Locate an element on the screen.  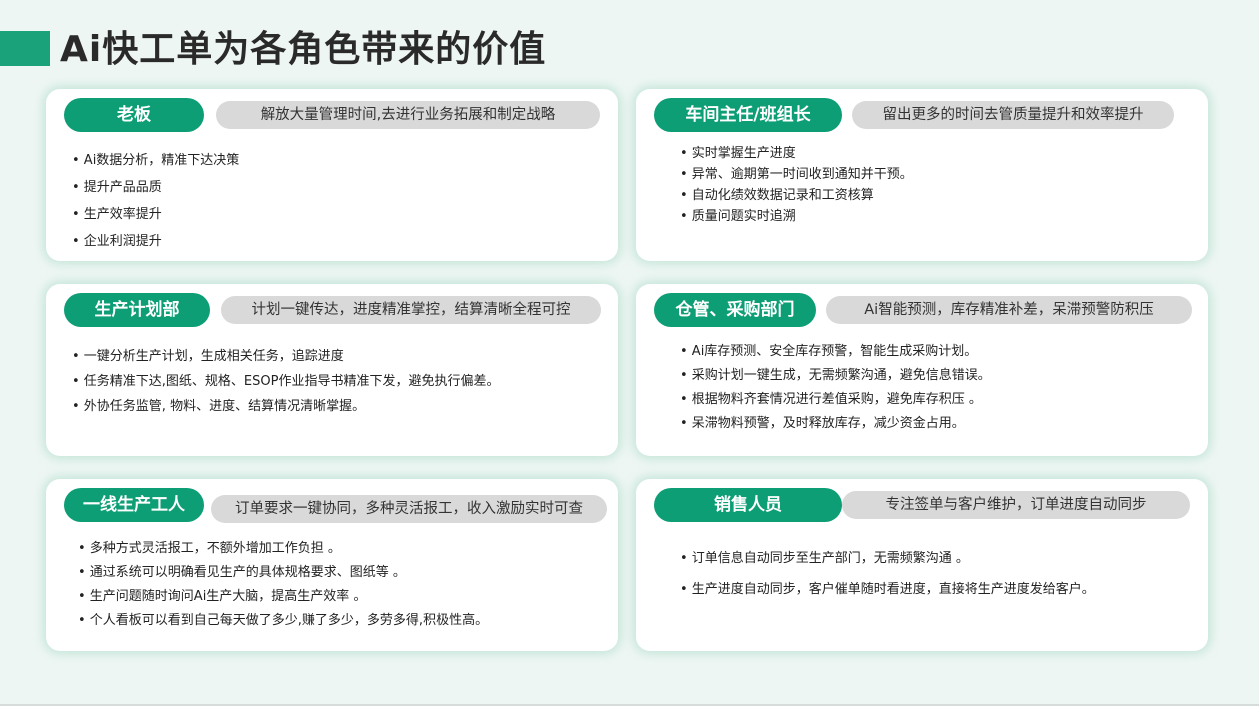
list-item: • 生产问题随时询问Ai生产大脑，提高生产效率 。 is located at coordinates (222, 596).